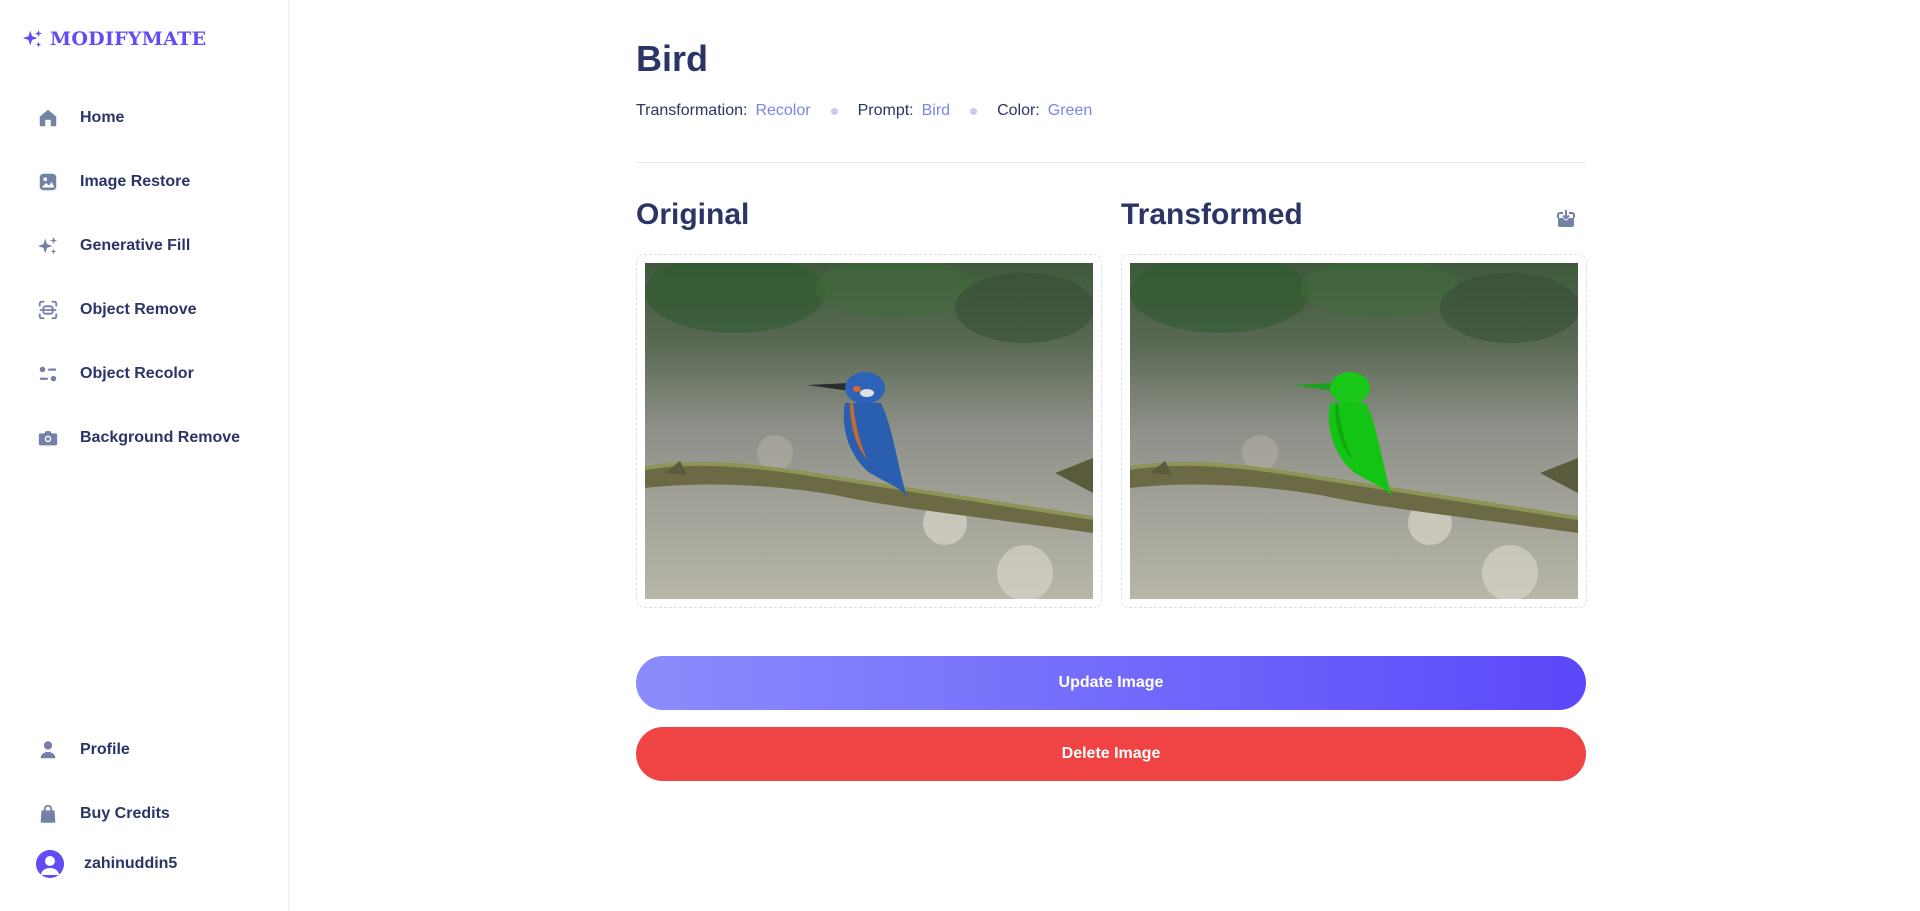 Image resolution: width=1920 pixels, height=911 pixels. What do you see at coordinates (102, 117) in the screenshot?
I see `sidebar-item-label: Home` at bounding box center [102, 117].